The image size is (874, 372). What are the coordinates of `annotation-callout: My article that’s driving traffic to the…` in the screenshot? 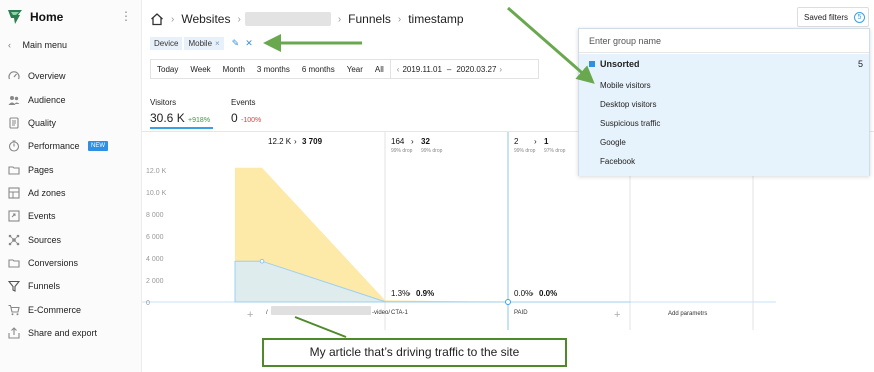 It's located at (414, 352).